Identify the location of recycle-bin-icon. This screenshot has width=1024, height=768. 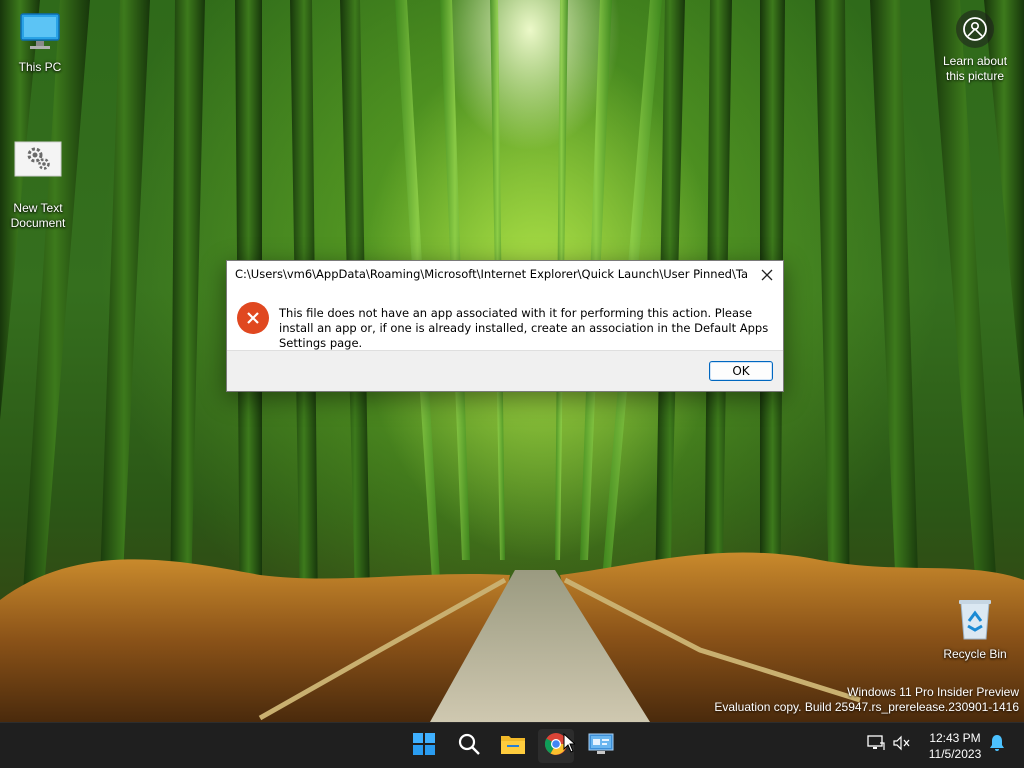
(975, 621).